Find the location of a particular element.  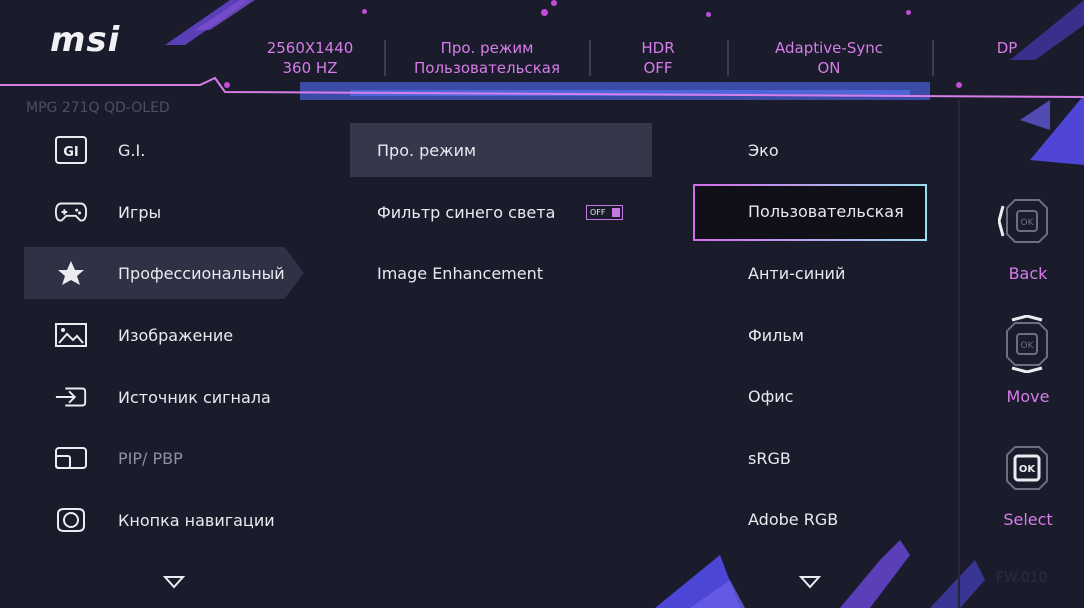

svg-text: GI is located at coordinates (71, 152).